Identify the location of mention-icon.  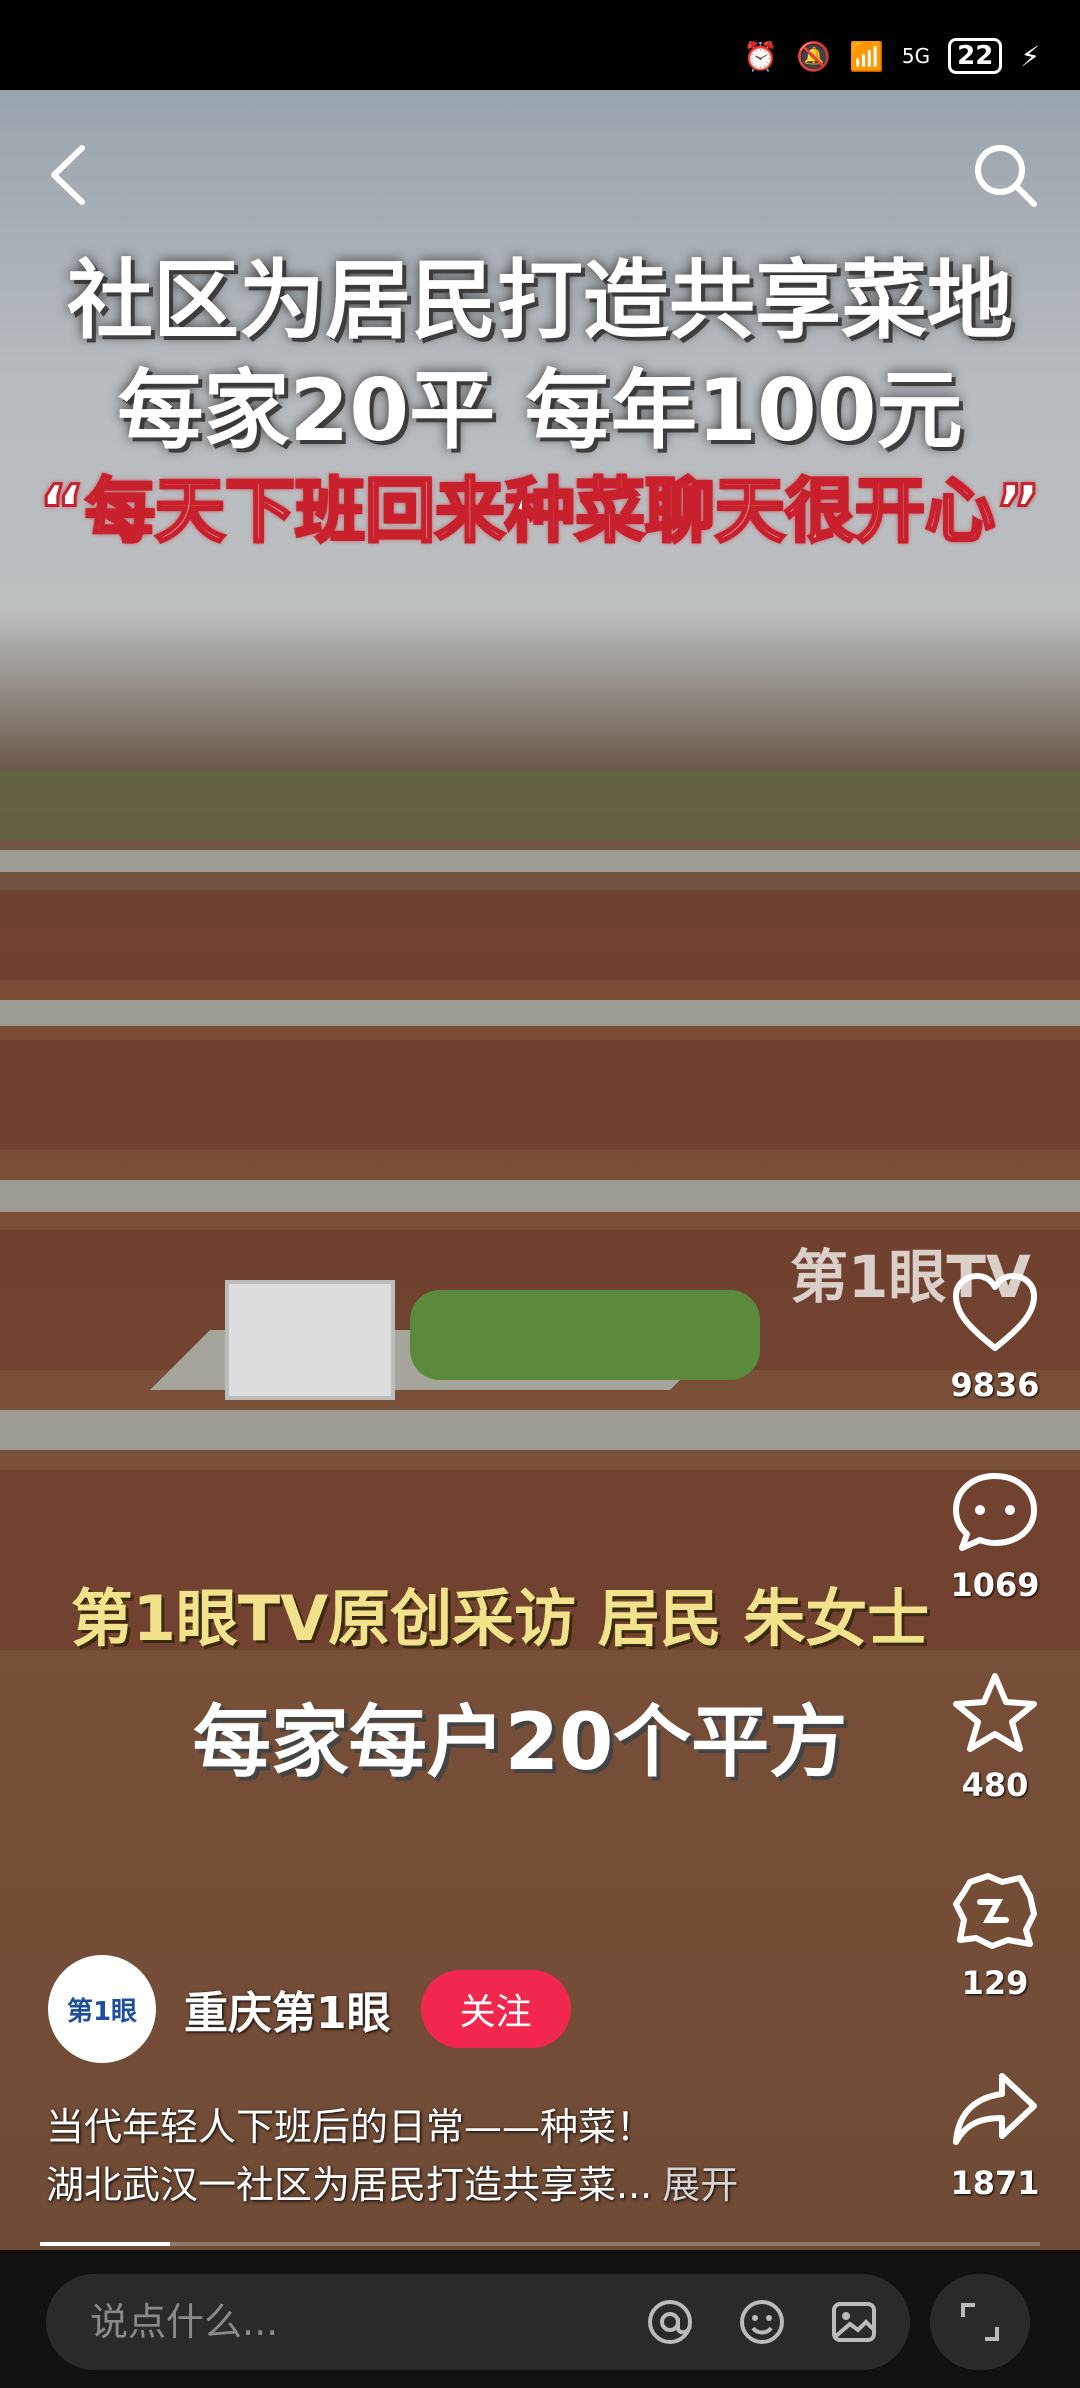
(670, 2322).